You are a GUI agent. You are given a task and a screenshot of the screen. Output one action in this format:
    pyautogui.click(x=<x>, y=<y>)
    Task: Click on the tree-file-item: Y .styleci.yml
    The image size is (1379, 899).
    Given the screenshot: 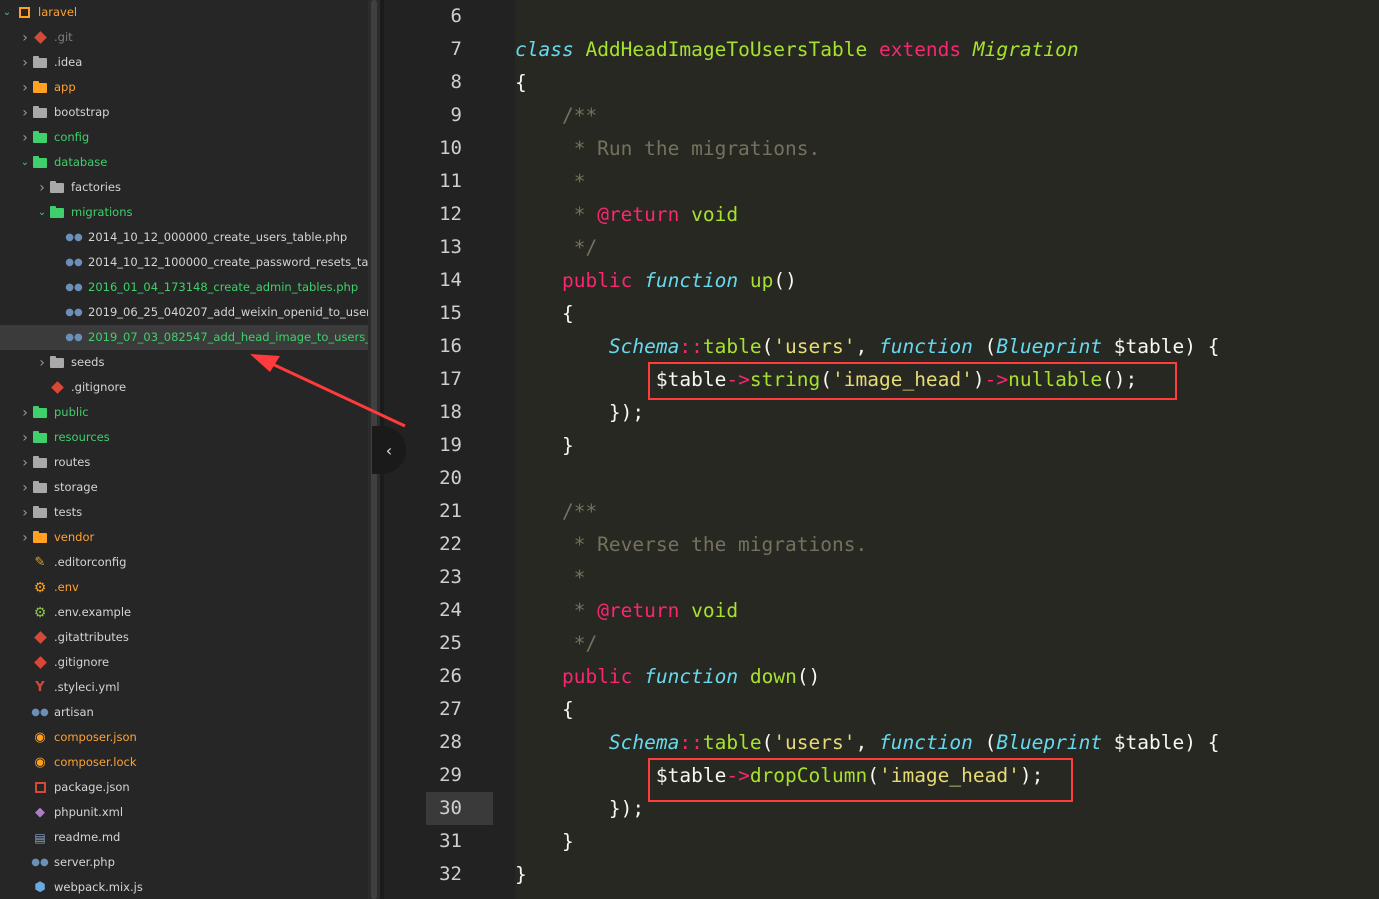 What is the action you would take?
    pyautogui.click(x=184, y=687)
    